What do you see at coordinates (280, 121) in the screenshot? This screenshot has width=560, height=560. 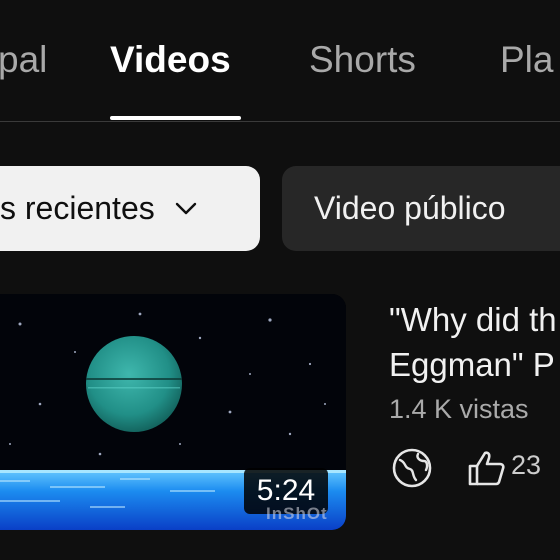 I see `tabs-divider` at bounding box center [280, 121].